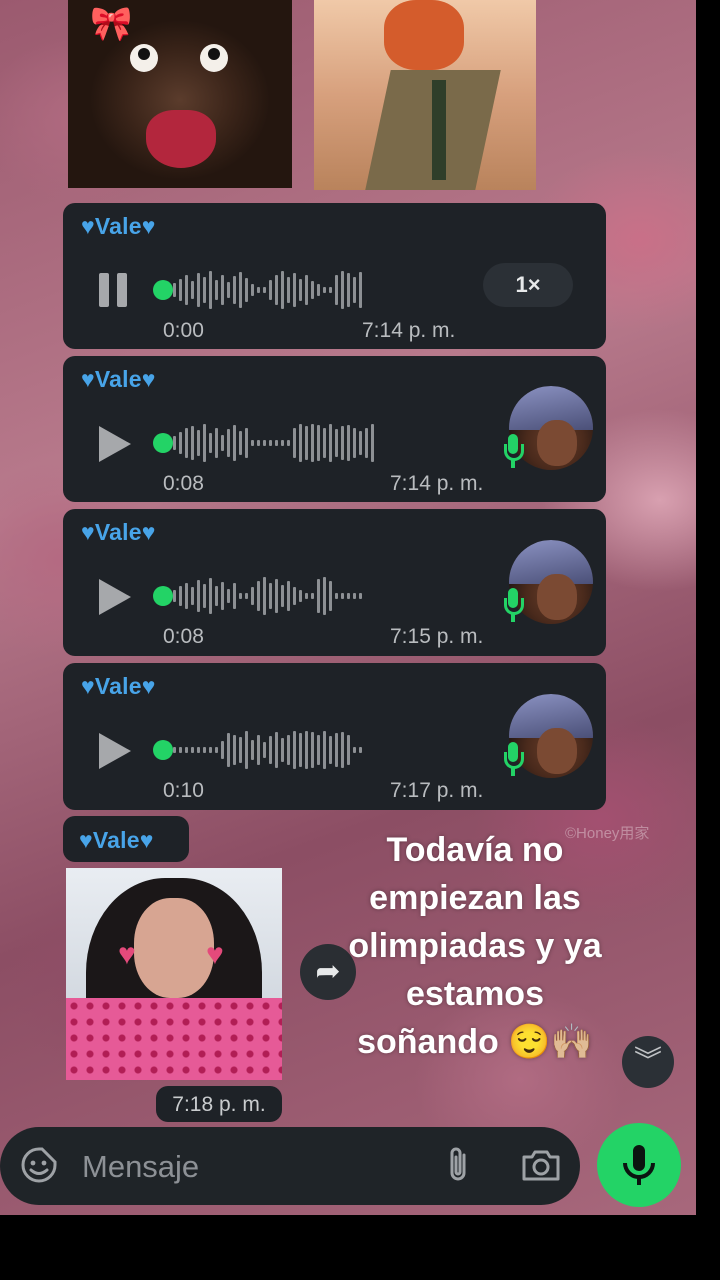 This screenshot has width=720, height=1280. Describe the element at coordinates (425, 95) in the screenshot. I see `fox-sticker` at that location.